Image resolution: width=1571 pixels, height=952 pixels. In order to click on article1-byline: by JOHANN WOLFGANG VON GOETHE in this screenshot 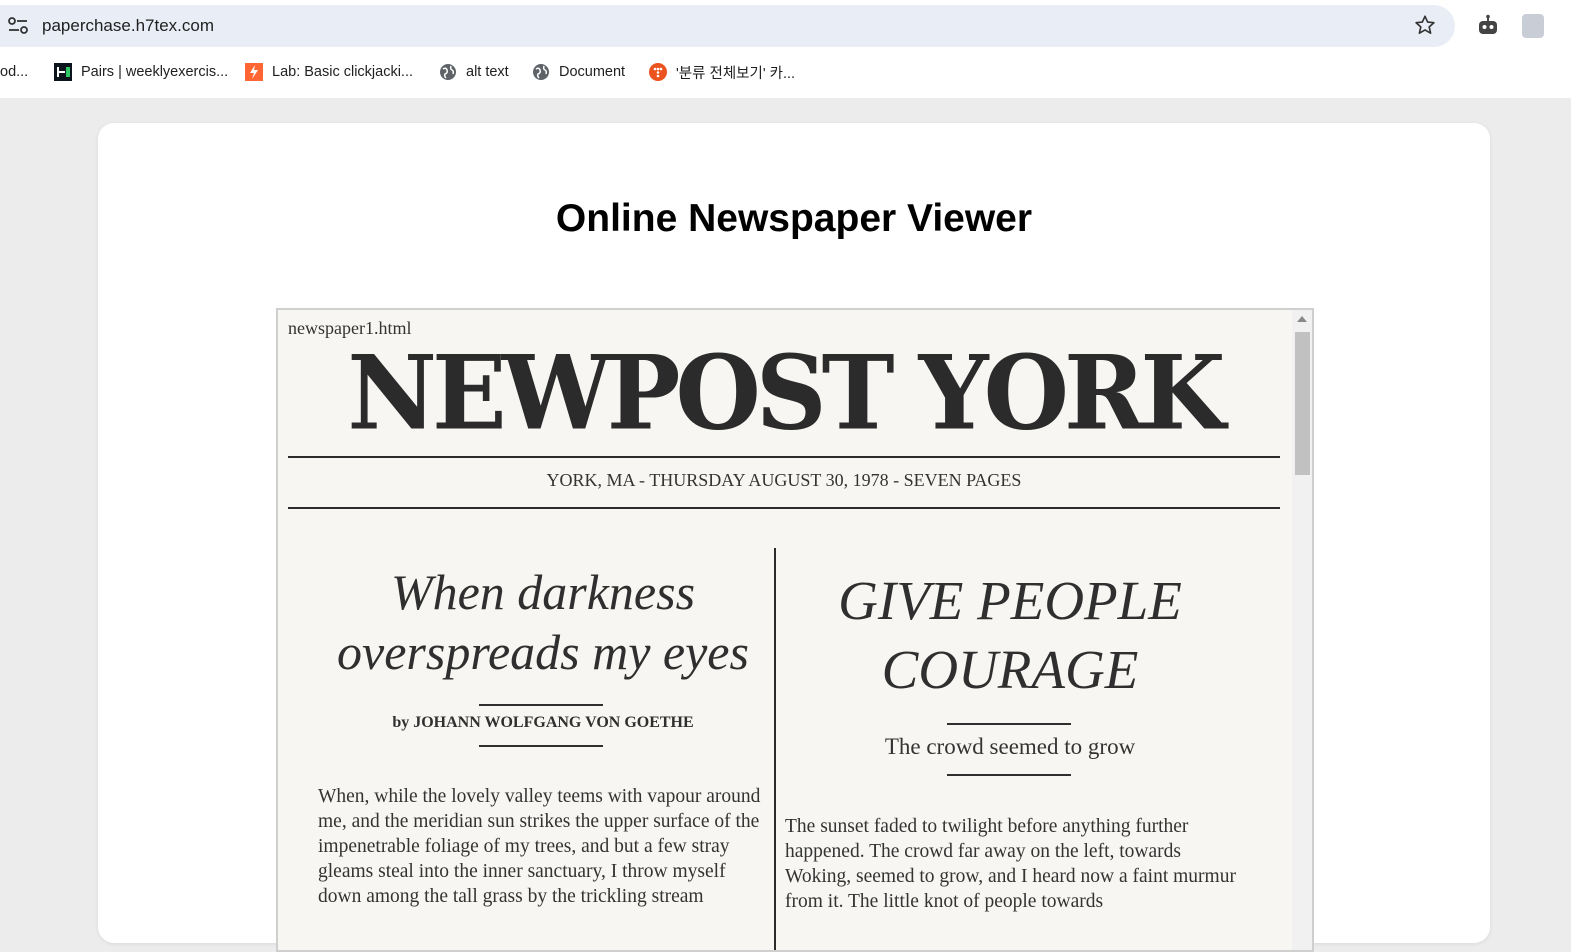, I will do `click(543, 722)`.